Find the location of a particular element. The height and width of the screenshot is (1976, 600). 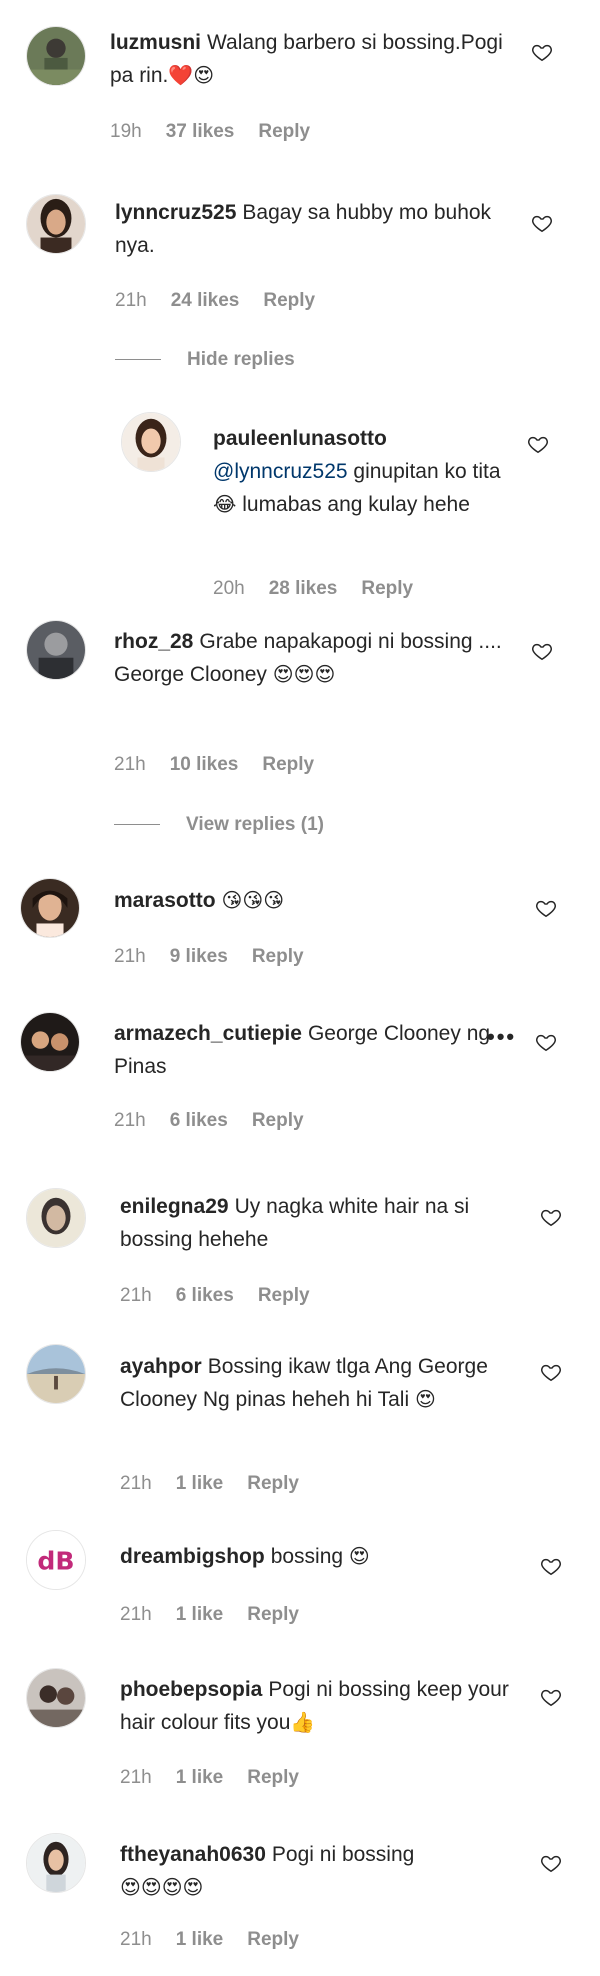

hide-replies-button: Hide replies is located at coordinates (205, 360).